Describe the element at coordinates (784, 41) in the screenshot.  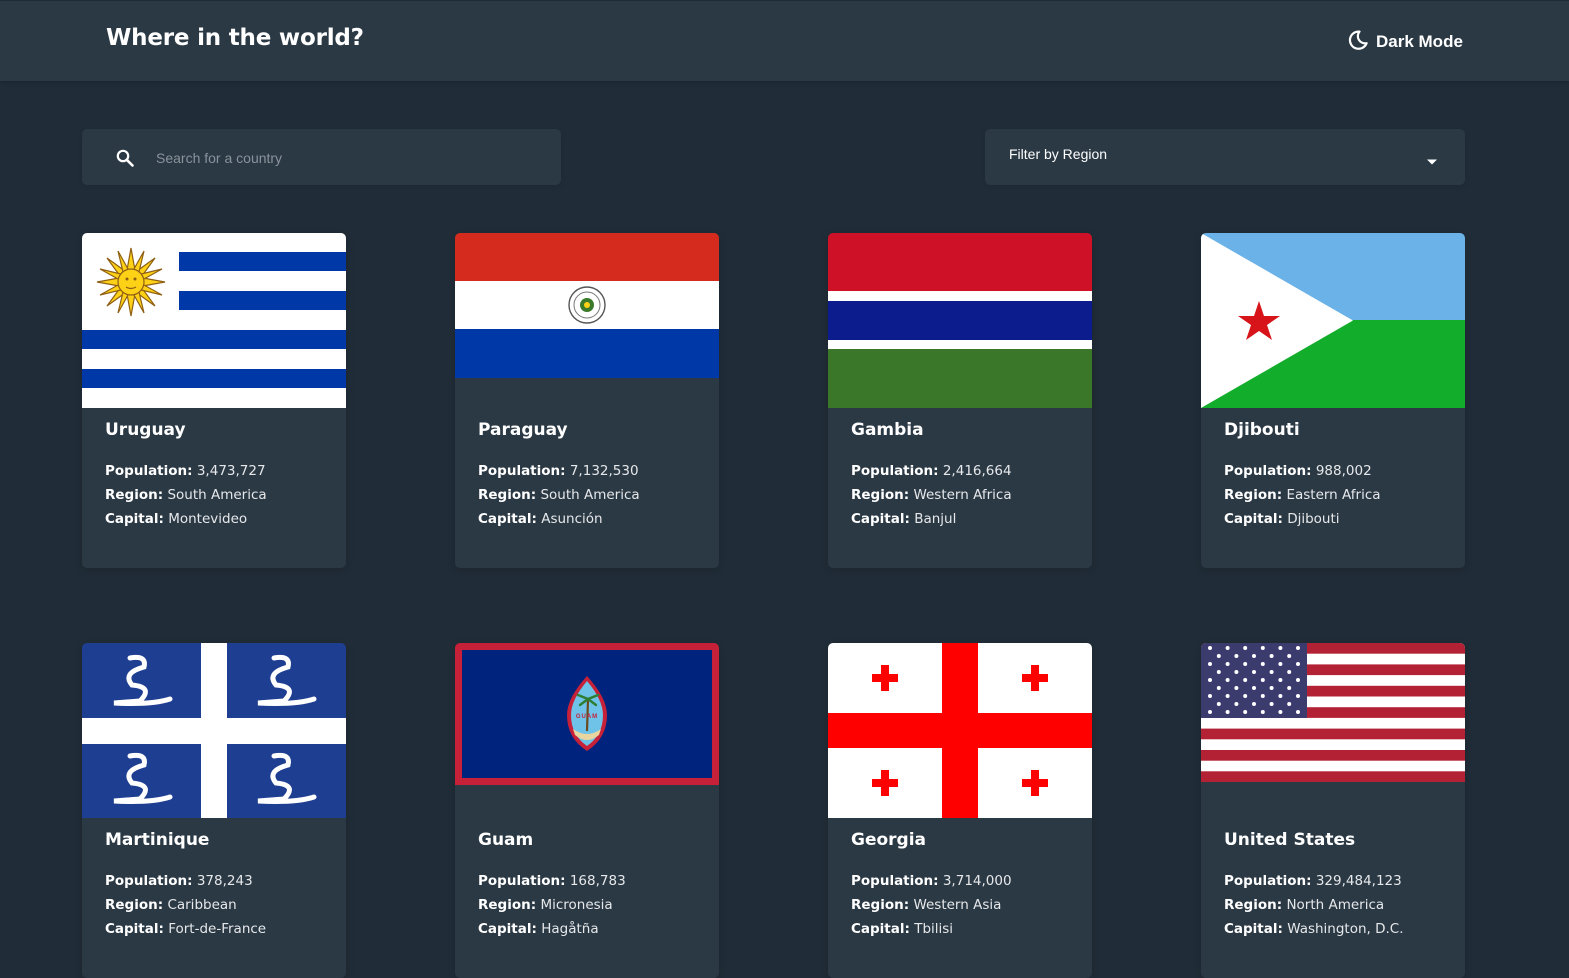
I see `top-bar: Where in the world? Dark Mode` at that location.